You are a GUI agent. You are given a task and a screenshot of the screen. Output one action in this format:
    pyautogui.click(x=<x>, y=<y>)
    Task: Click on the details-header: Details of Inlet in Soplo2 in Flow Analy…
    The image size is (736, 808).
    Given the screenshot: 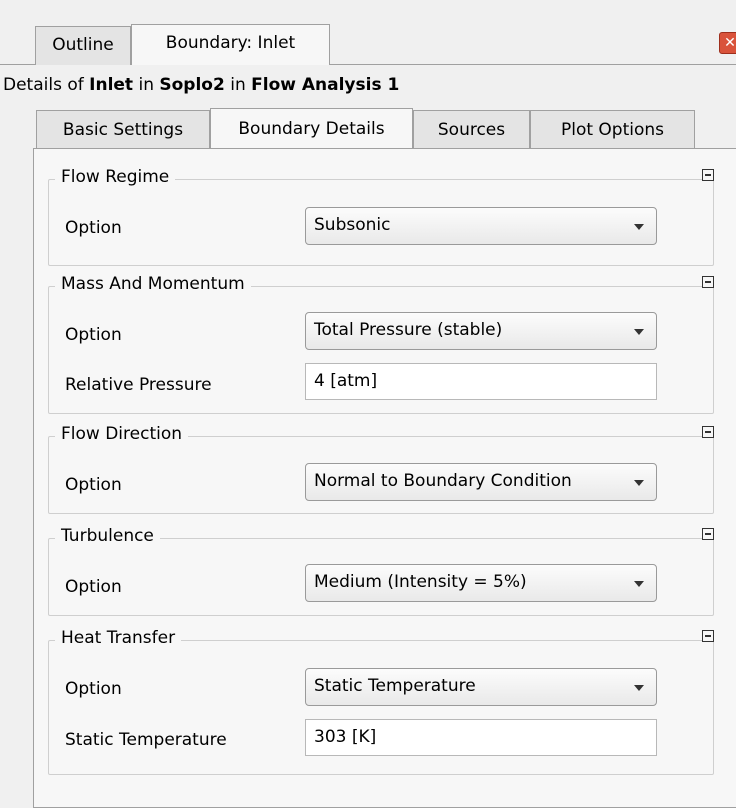 What is the action you would take?
    pyautogui.click(x=201, y=85)
    